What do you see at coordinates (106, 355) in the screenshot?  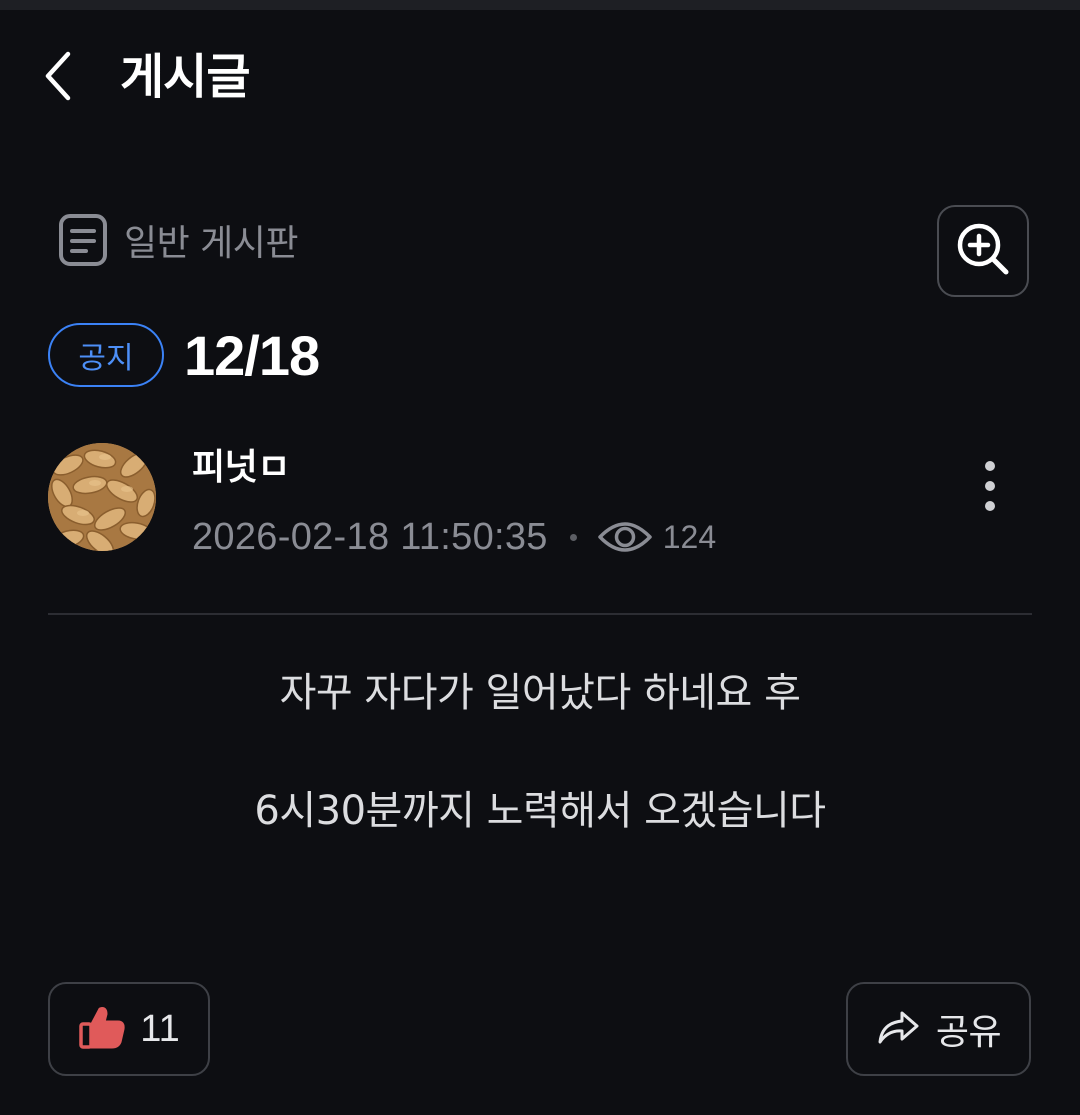 I see `notice-badge: 공지` at bounding box center [106, 355].